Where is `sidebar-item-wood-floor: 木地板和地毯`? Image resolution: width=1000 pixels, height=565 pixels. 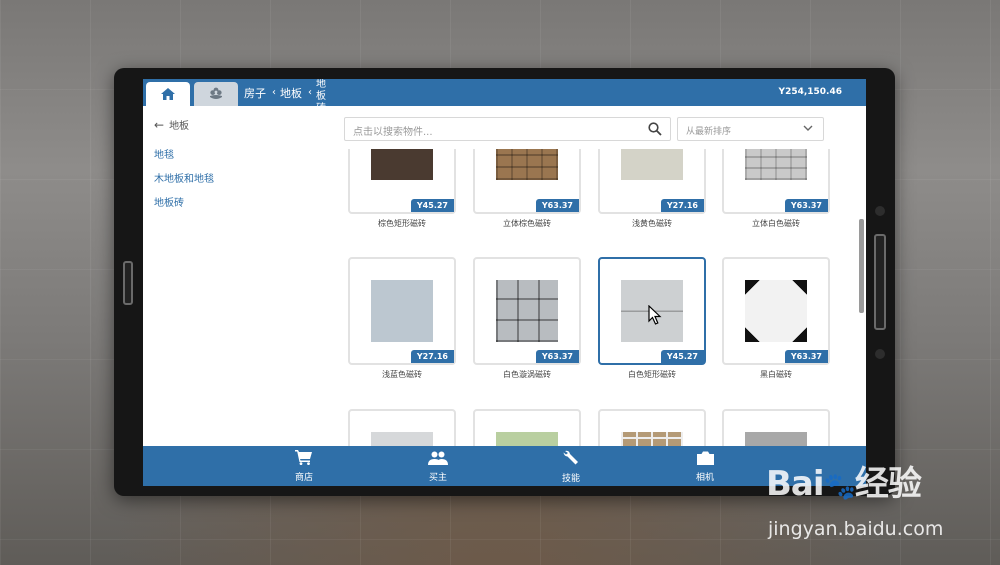
sidebar-item-wood-floor: 木地板和地毯 is located at coordinates (229, 177).